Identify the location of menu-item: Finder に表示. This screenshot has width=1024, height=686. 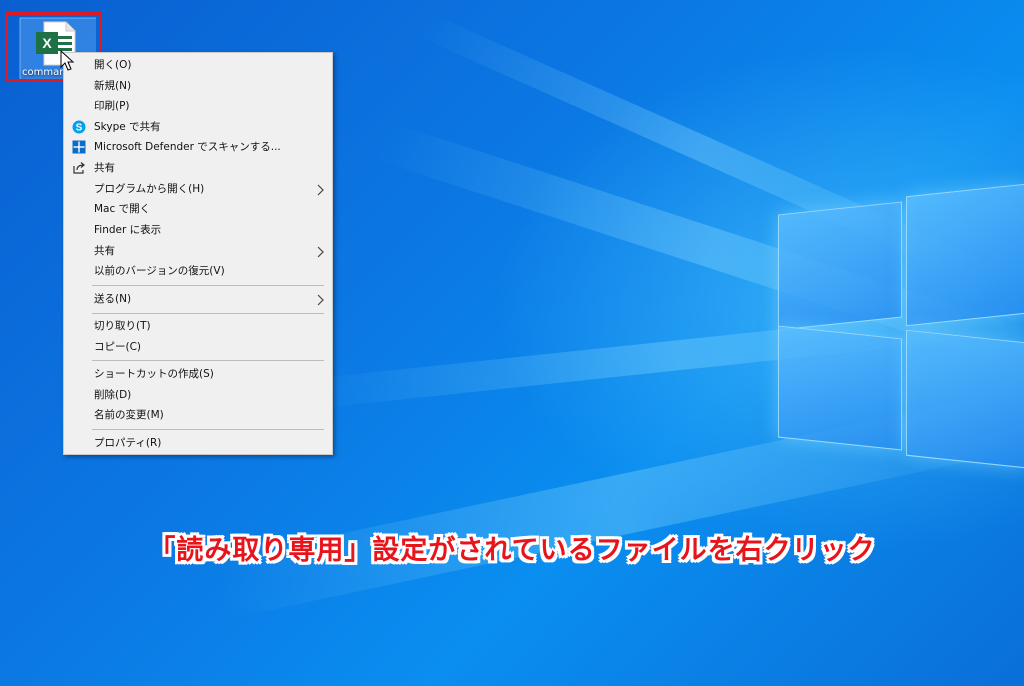
(198, 230).